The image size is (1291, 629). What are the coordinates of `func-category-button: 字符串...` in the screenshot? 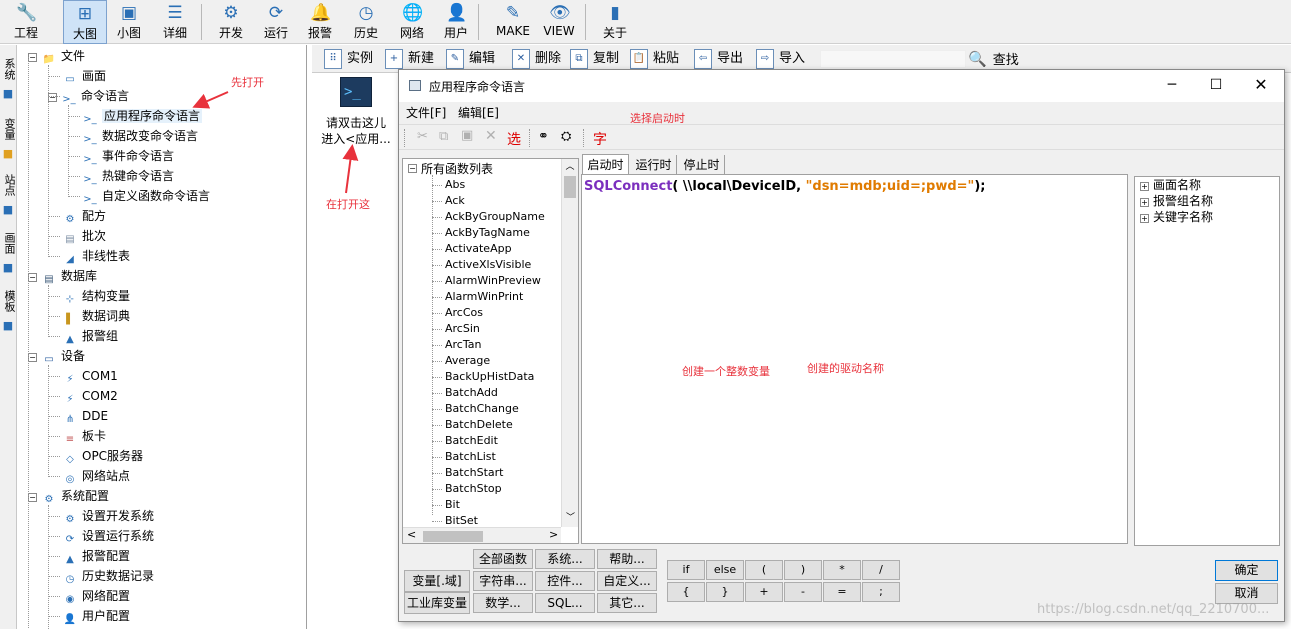 It's located at (503, 581).